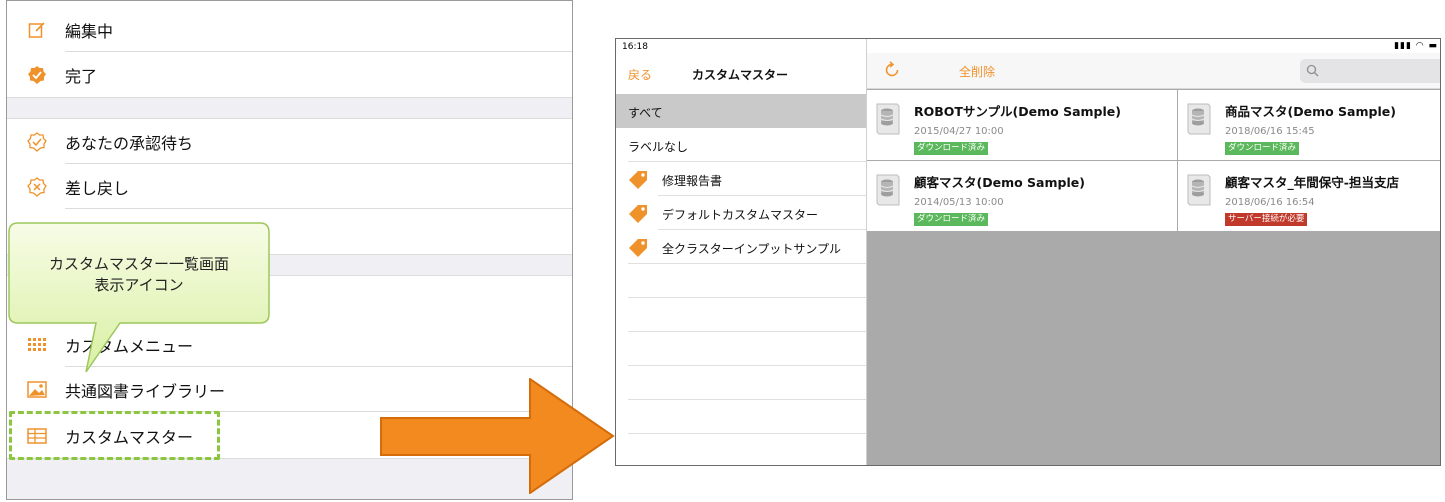 The height and width of the screenshot is (502, 1445). What do you see at coordinates (741, 179) in the screenshot?
I see `sidebar-item-repair-report: 修理報告書` at bounding box center [741, 179].